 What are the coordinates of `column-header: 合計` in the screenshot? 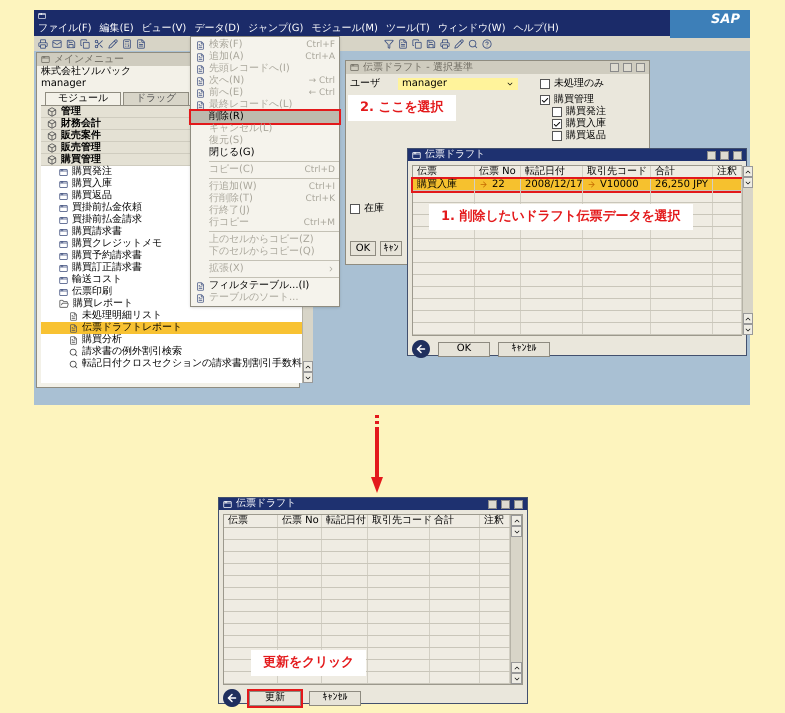 It's located at (455, 521).